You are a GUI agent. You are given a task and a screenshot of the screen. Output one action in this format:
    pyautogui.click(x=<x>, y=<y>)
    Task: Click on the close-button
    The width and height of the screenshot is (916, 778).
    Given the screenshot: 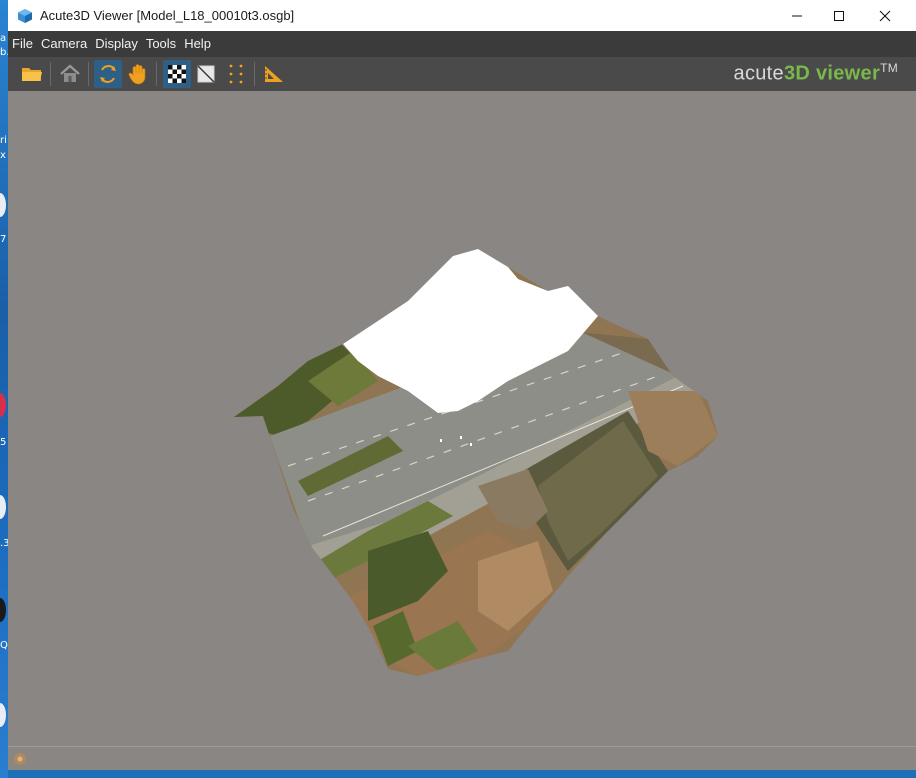 What is the action you would take?
    pyautogui.click(x=885, y=15)
    